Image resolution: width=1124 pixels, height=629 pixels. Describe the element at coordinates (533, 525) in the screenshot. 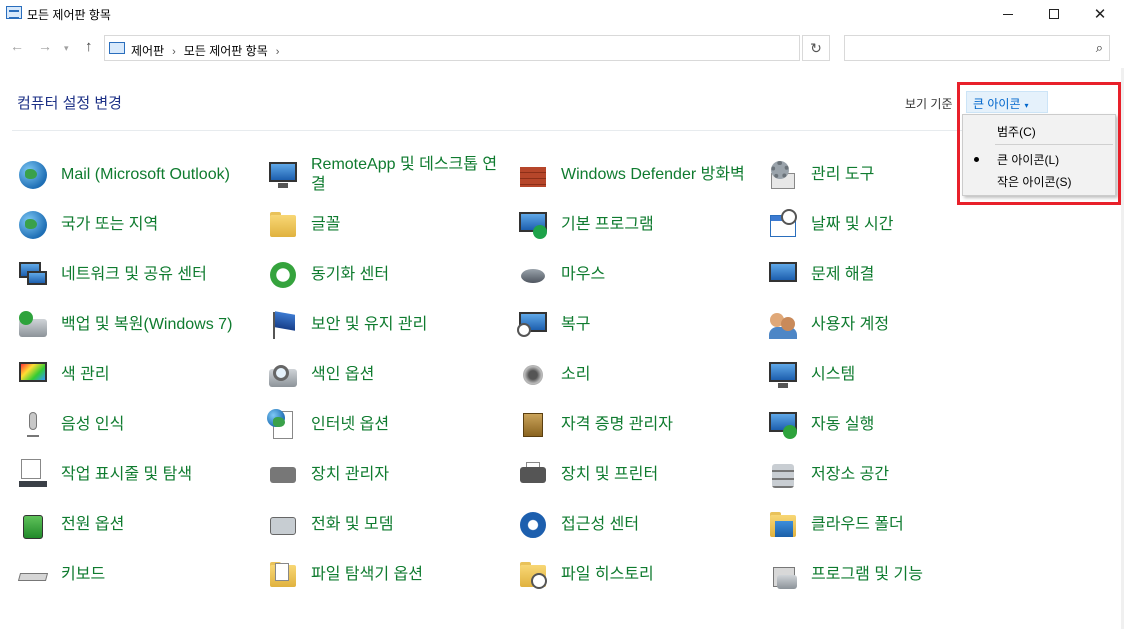

I see `ease-of-access-icon` at that location.